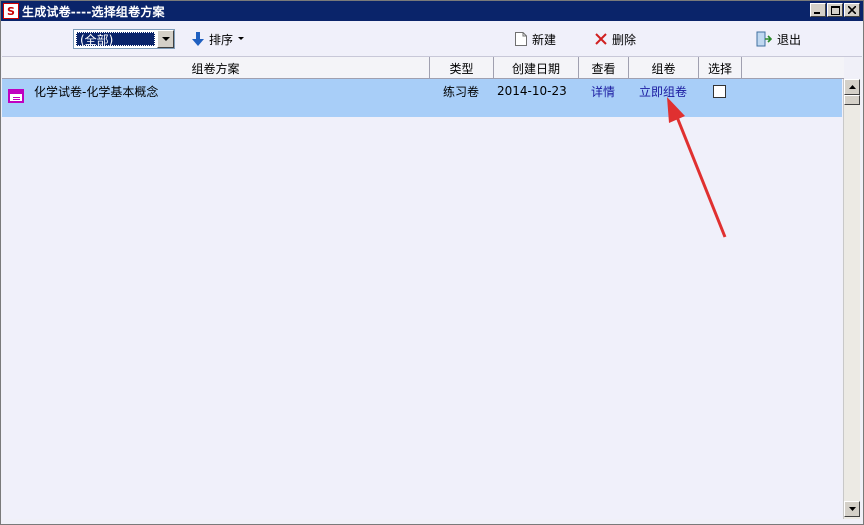  I want to click on minimize-button, so click(818, 10).